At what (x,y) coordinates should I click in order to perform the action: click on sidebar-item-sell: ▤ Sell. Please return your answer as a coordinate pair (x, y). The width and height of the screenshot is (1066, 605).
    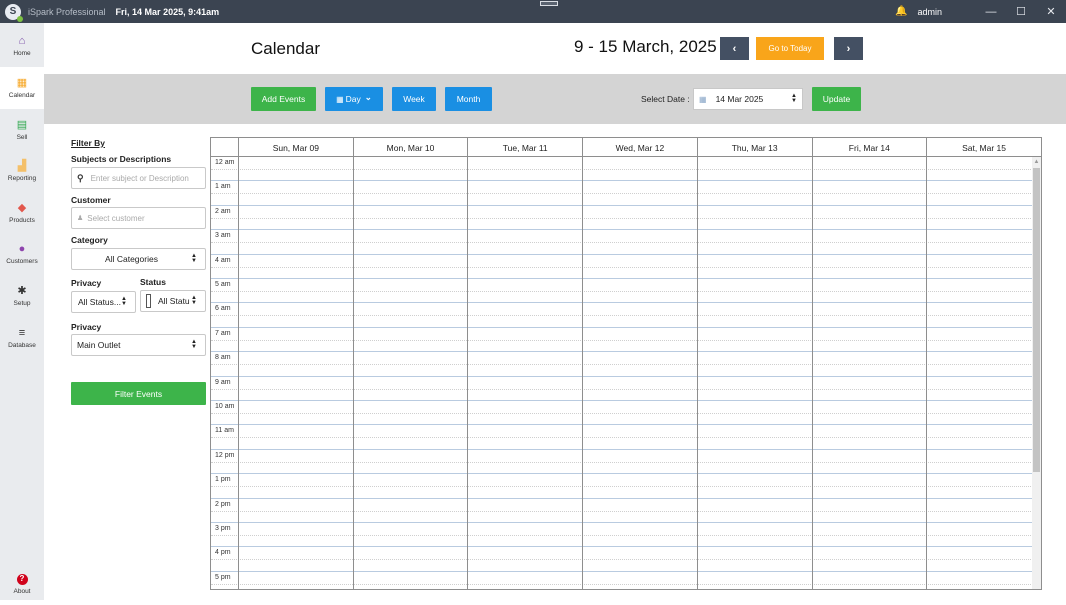
    Looking at the image, I should click on (22, 130).